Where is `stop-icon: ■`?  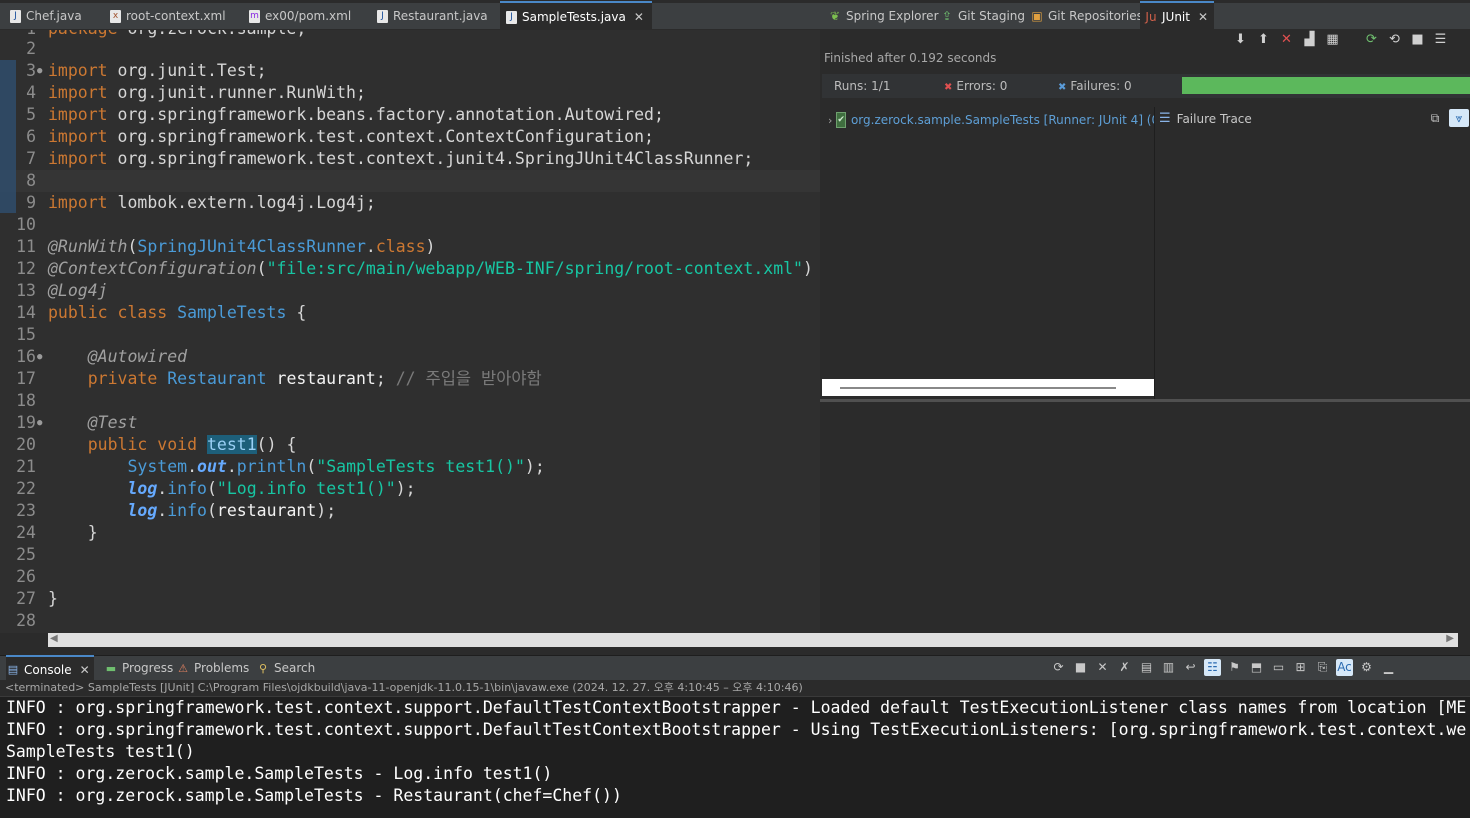
stop-icon: ■ is located at coordinates (1417, 39).